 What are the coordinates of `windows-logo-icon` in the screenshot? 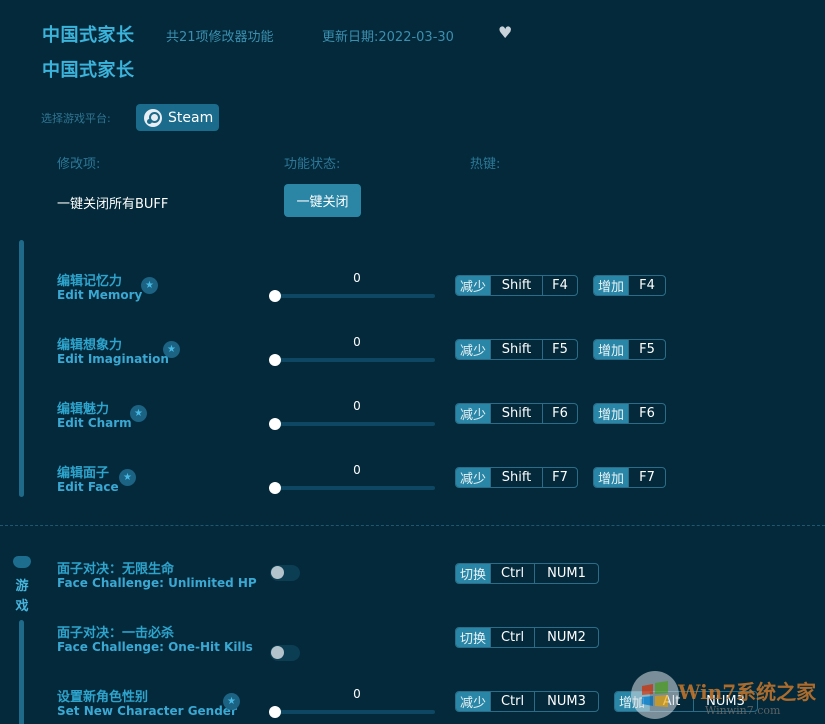 It's located at (655, 695).